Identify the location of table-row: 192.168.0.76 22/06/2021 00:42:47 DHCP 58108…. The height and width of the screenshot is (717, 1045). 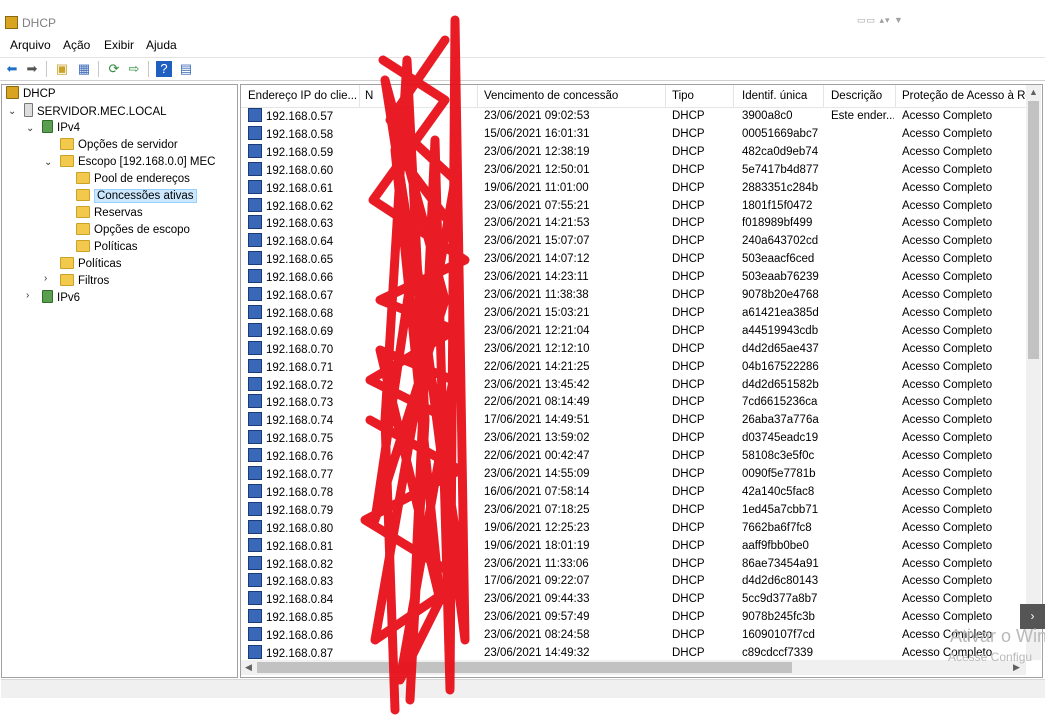
(633, 457).